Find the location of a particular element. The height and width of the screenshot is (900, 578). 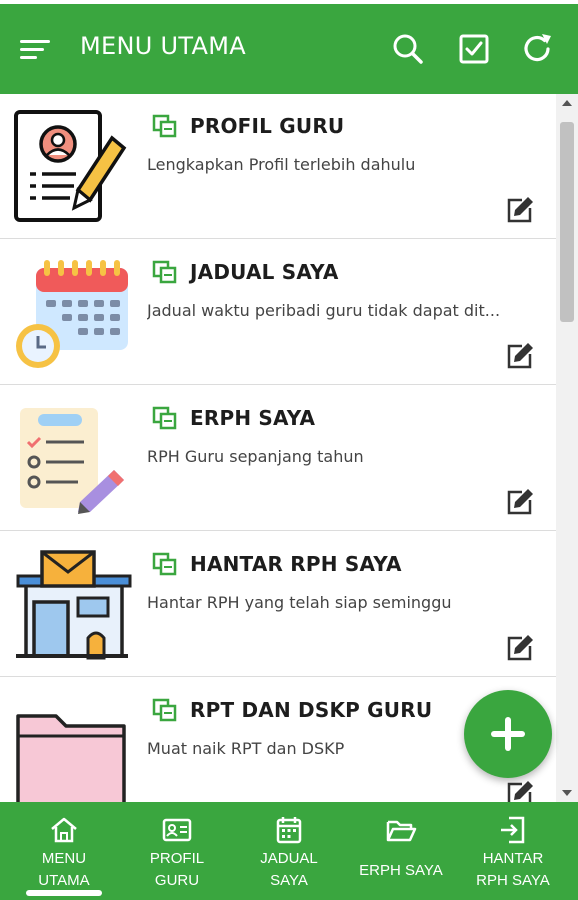

send-file-icon is located at coordinates (513, 830).